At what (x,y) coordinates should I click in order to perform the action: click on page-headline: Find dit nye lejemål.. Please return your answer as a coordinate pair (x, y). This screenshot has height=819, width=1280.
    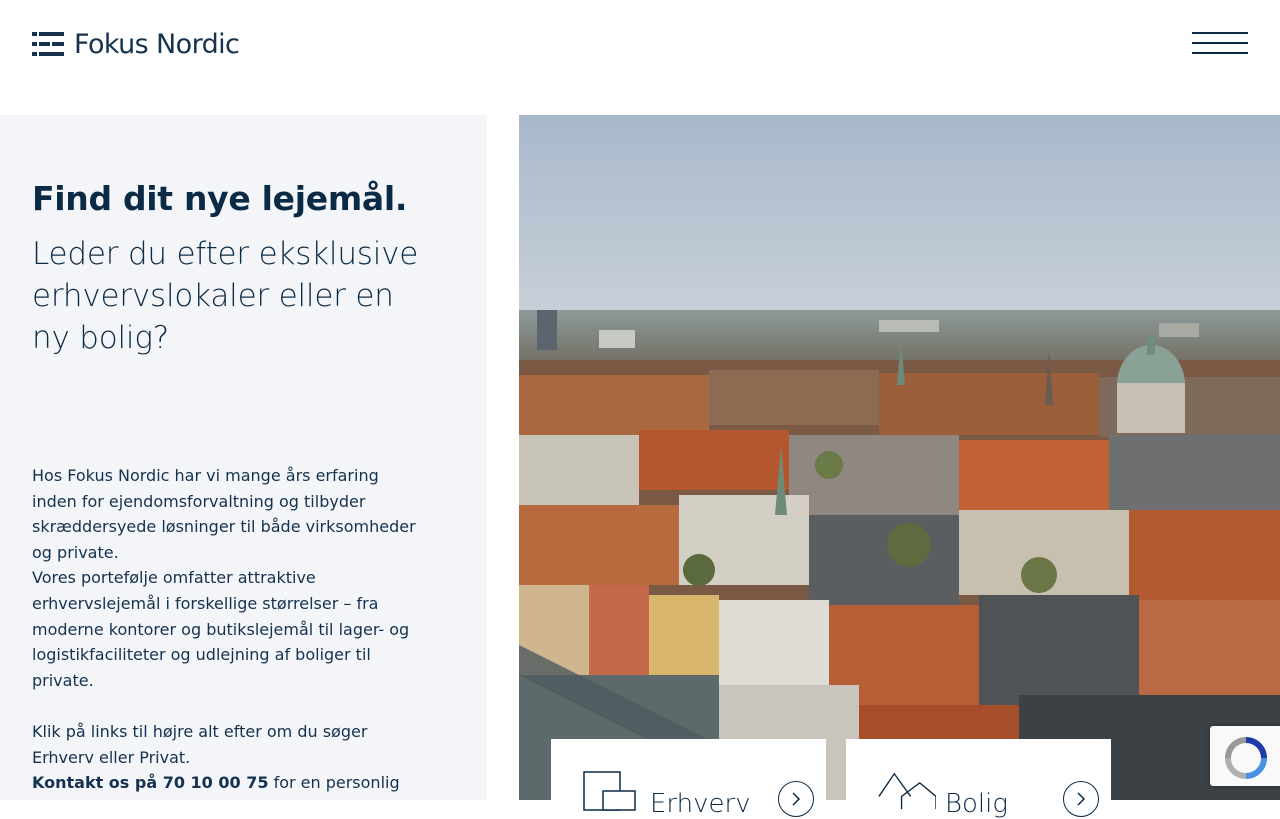
    Looking at the image, I should click on (220, 198).